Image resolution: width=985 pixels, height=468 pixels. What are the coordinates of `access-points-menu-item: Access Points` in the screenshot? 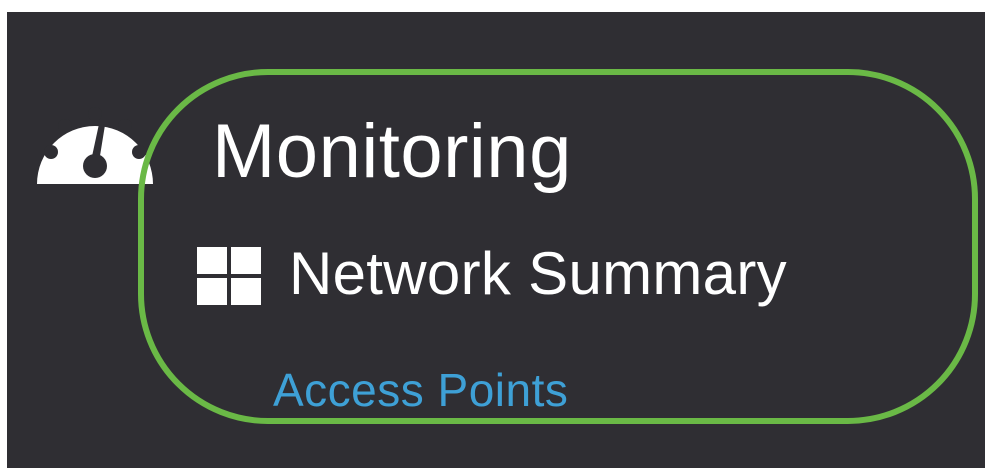 It's located at (420, 390).